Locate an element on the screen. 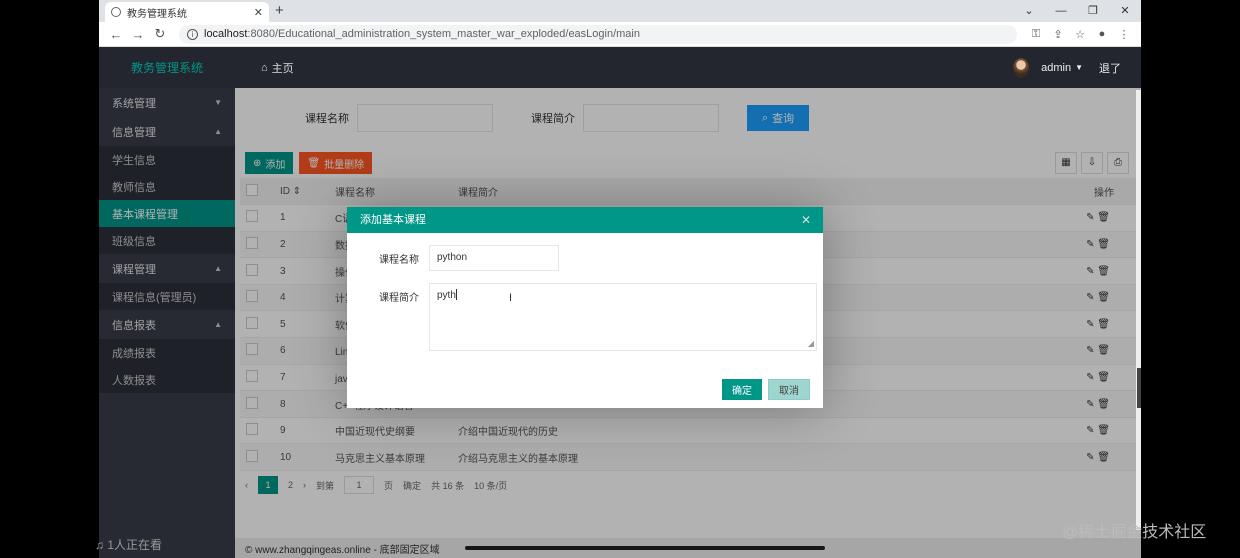  watermark: @稀土掘金技术社区 is located at coordinates (1134, 532).